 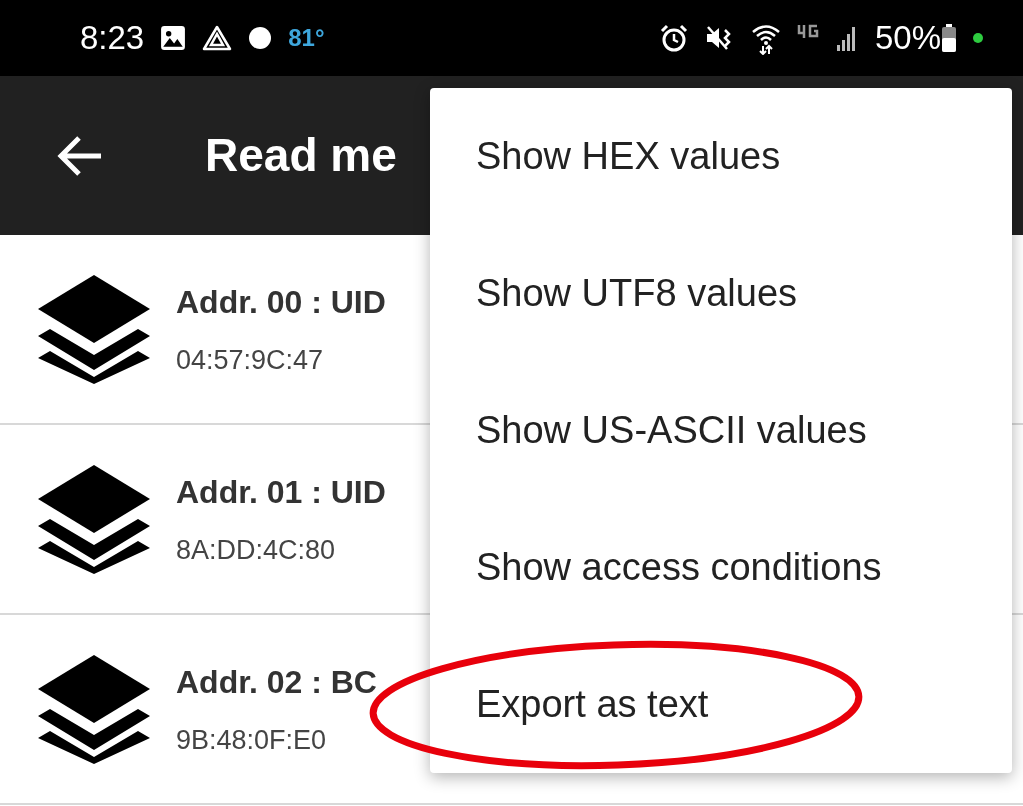 What do you see at coordinates (721, 567) in the screenshot?
I see `menu-item: Show access conditions` at bounding box center [721, 567].